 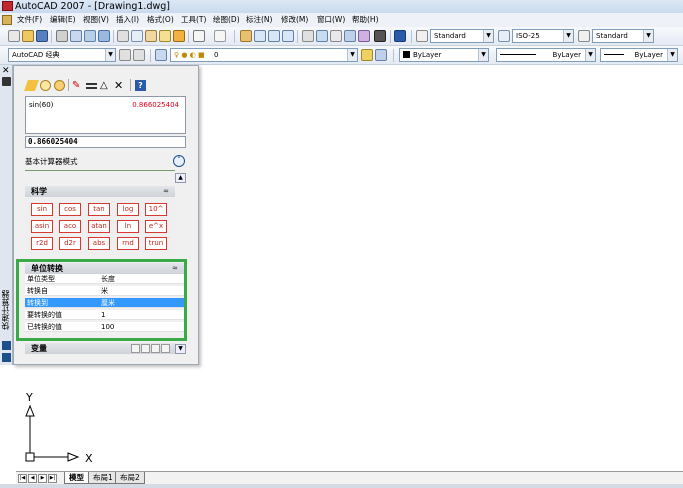 What do you see at coordinates (381, 55) in the screenshot?
I see `layer-previous-icon` at bounding box center [381, 55].